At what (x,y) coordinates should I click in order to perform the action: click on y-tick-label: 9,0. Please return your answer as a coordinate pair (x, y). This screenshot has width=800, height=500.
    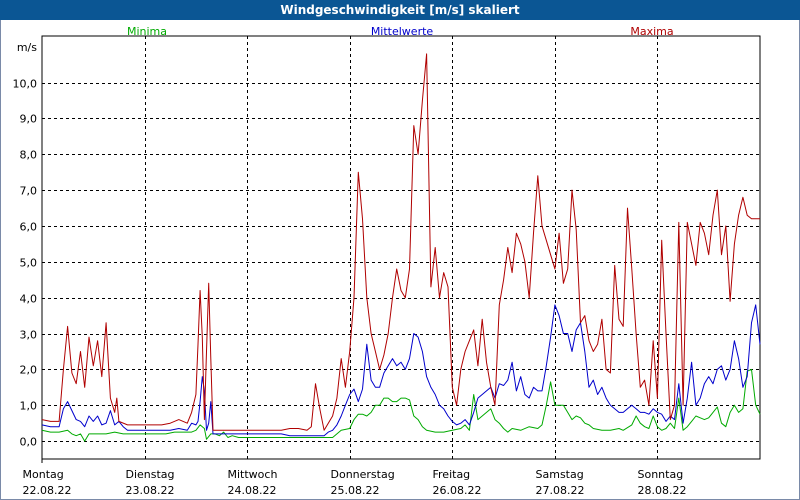
    Looking at the image, I should click on (29, 119).